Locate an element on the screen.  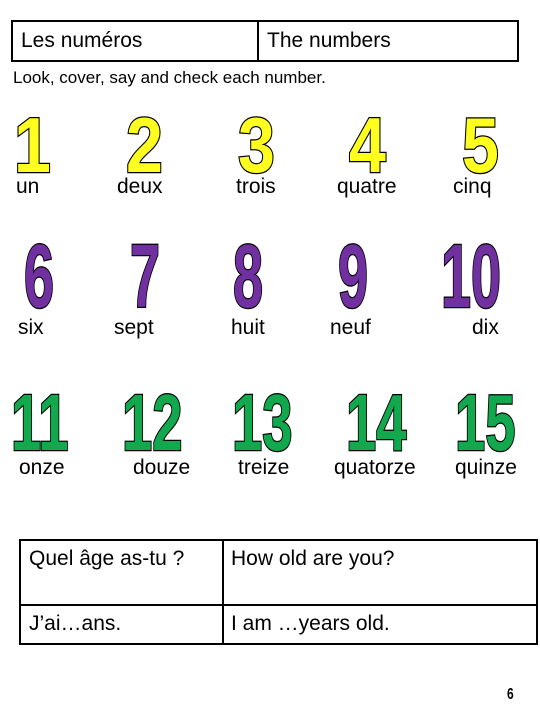
word-neuf: neuf is located at coordinates (350, 327).